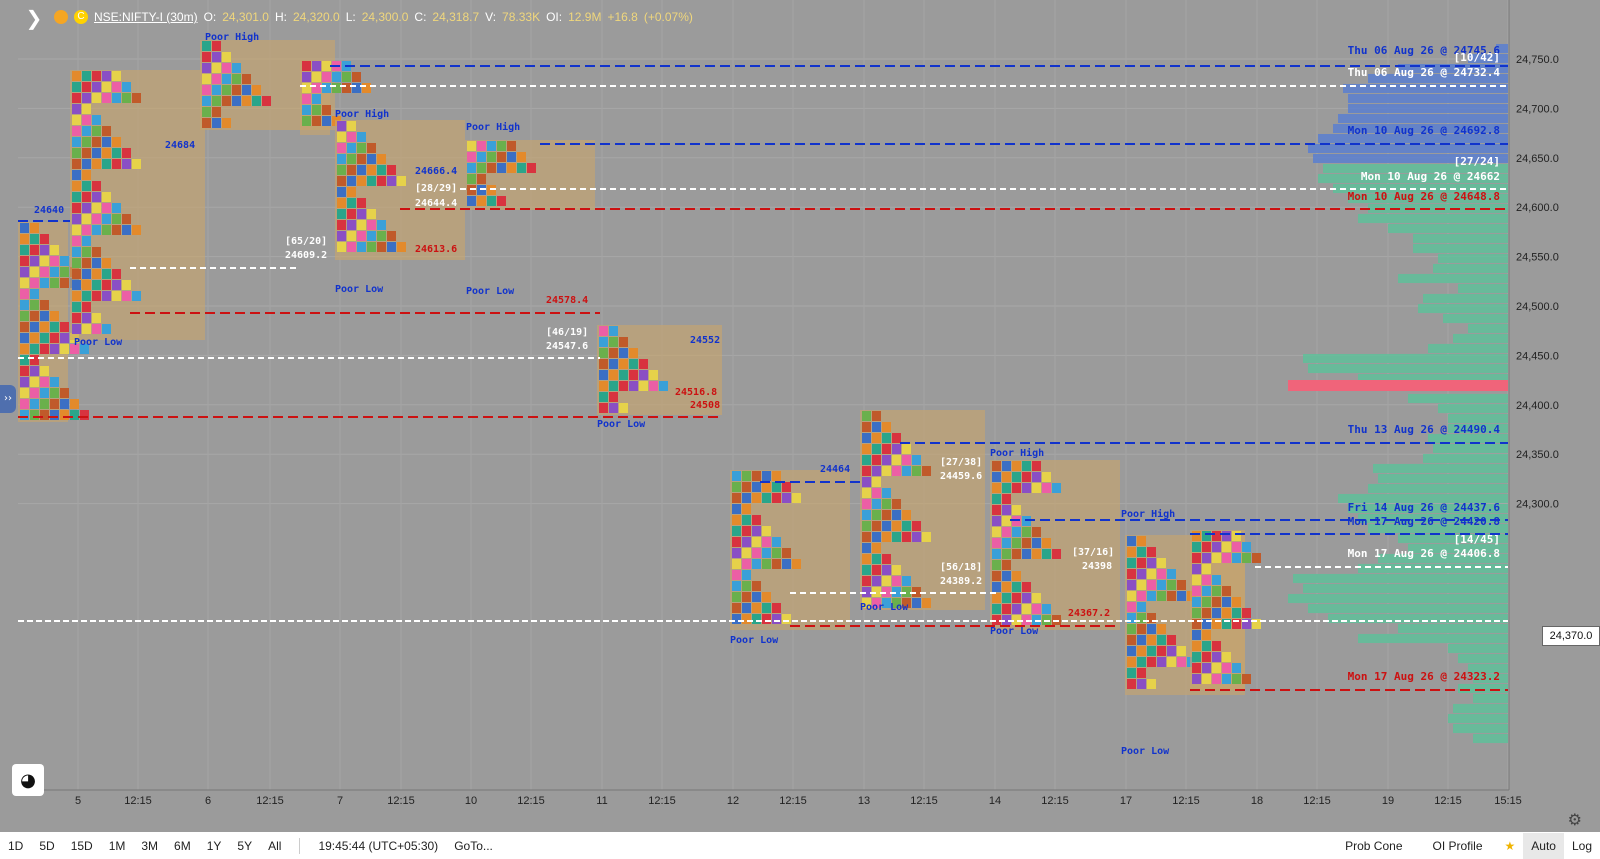 Image resolution: width=1600 pixels, height=859 pixels. Describe the element at coordinates (1510, 846) in the screenshot. I see `favorite-star-icon: ★` at that location.